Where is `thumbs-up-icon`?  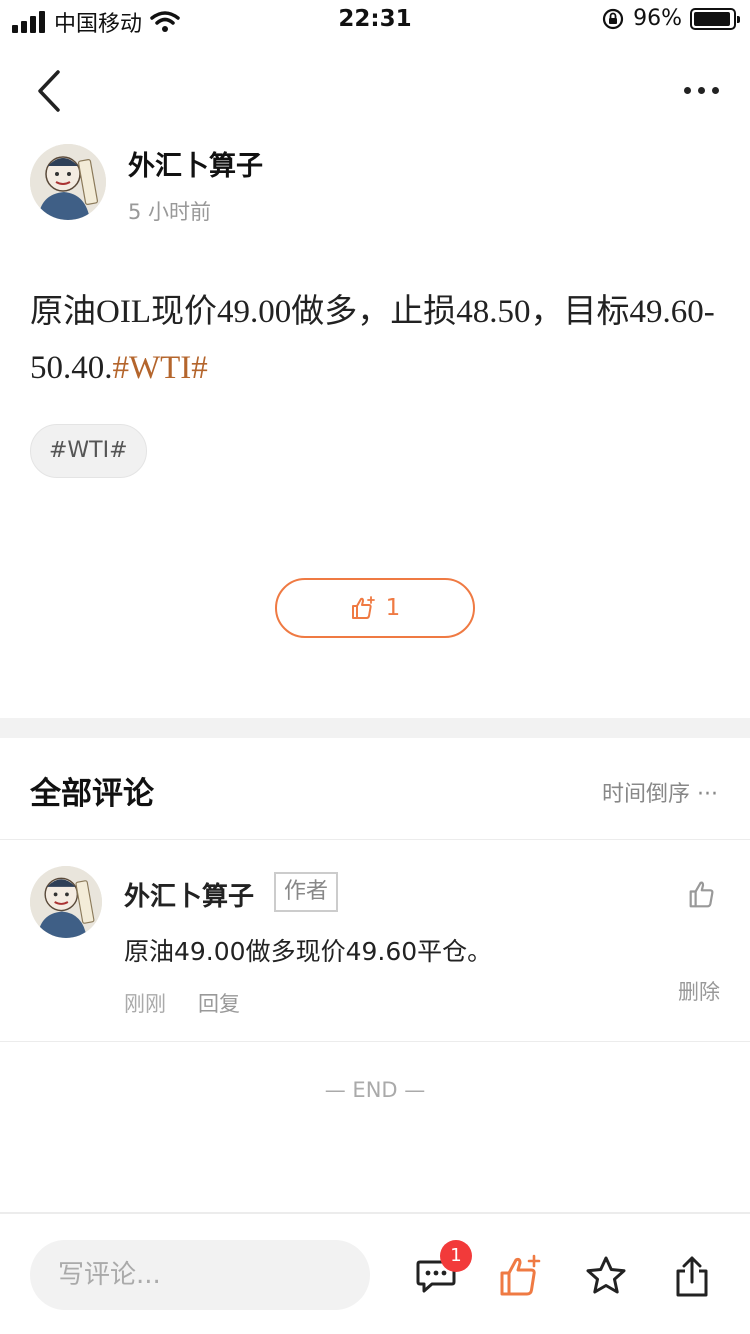 thumbs-up-icon is located at coordinates (701, 894).